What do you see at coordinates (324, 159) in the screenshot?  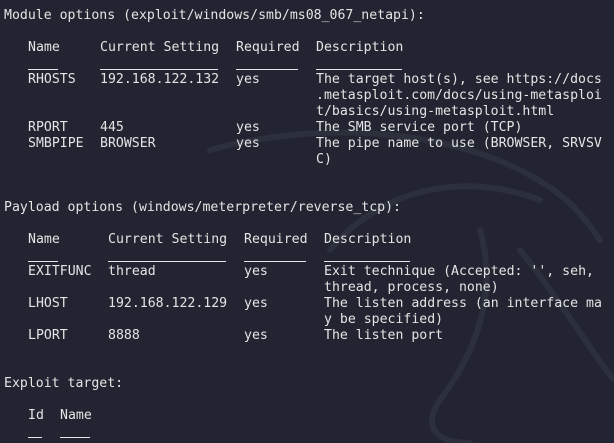 I see `option-description: C)` at bounding box center [324, 159].